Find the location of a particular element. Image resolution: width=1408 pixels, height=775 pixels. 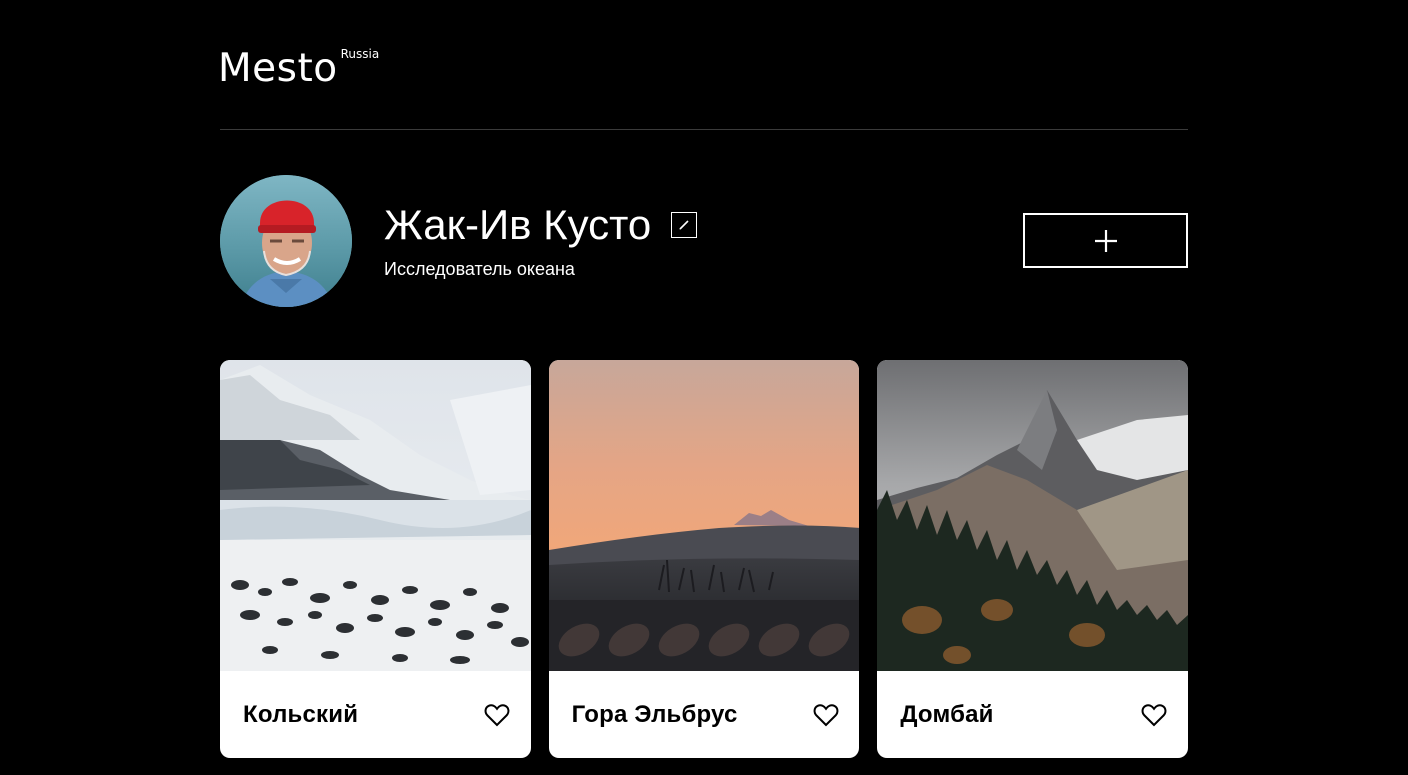

profile-name: Жак-Ив Кусто is located at coordinates (518, 224).